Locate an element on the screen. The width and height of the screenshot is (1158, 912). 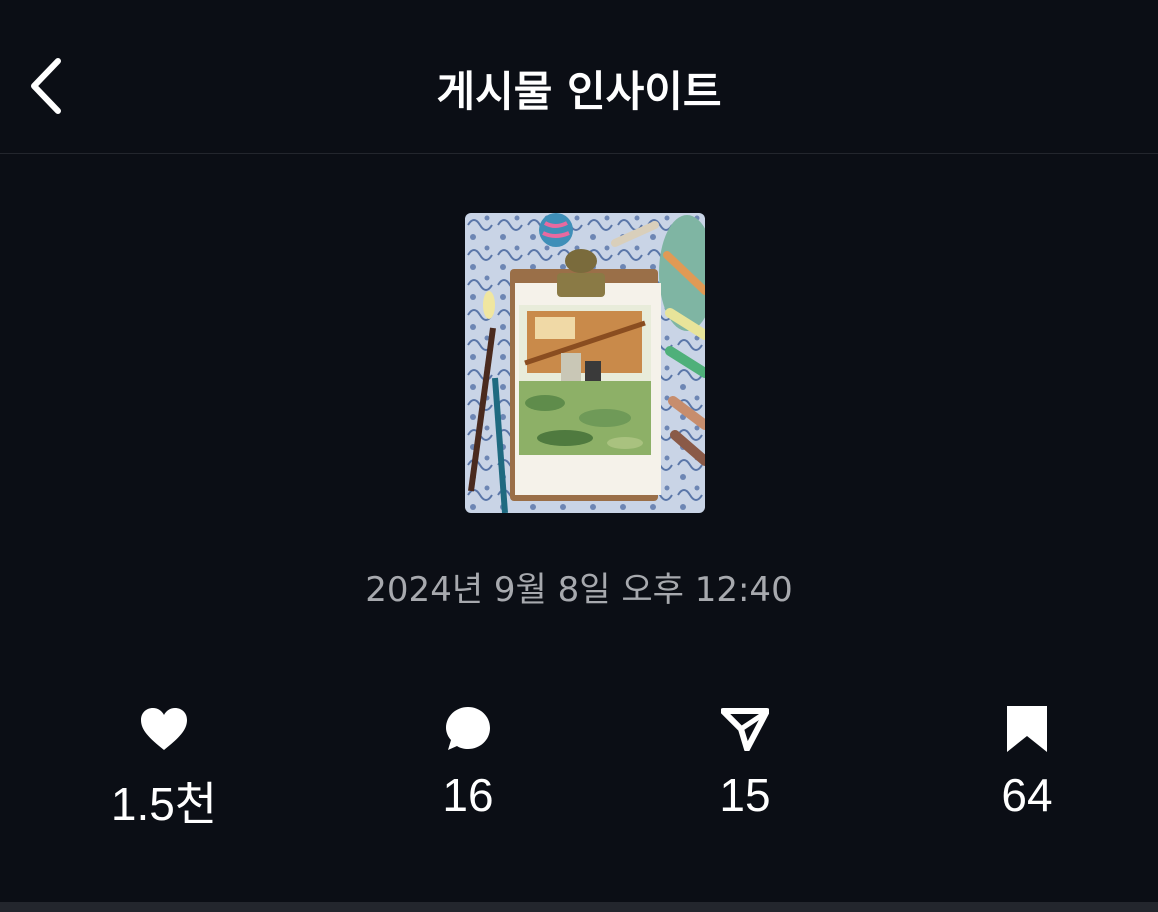
bookmark-icon is located at coordinates (1027, 729).